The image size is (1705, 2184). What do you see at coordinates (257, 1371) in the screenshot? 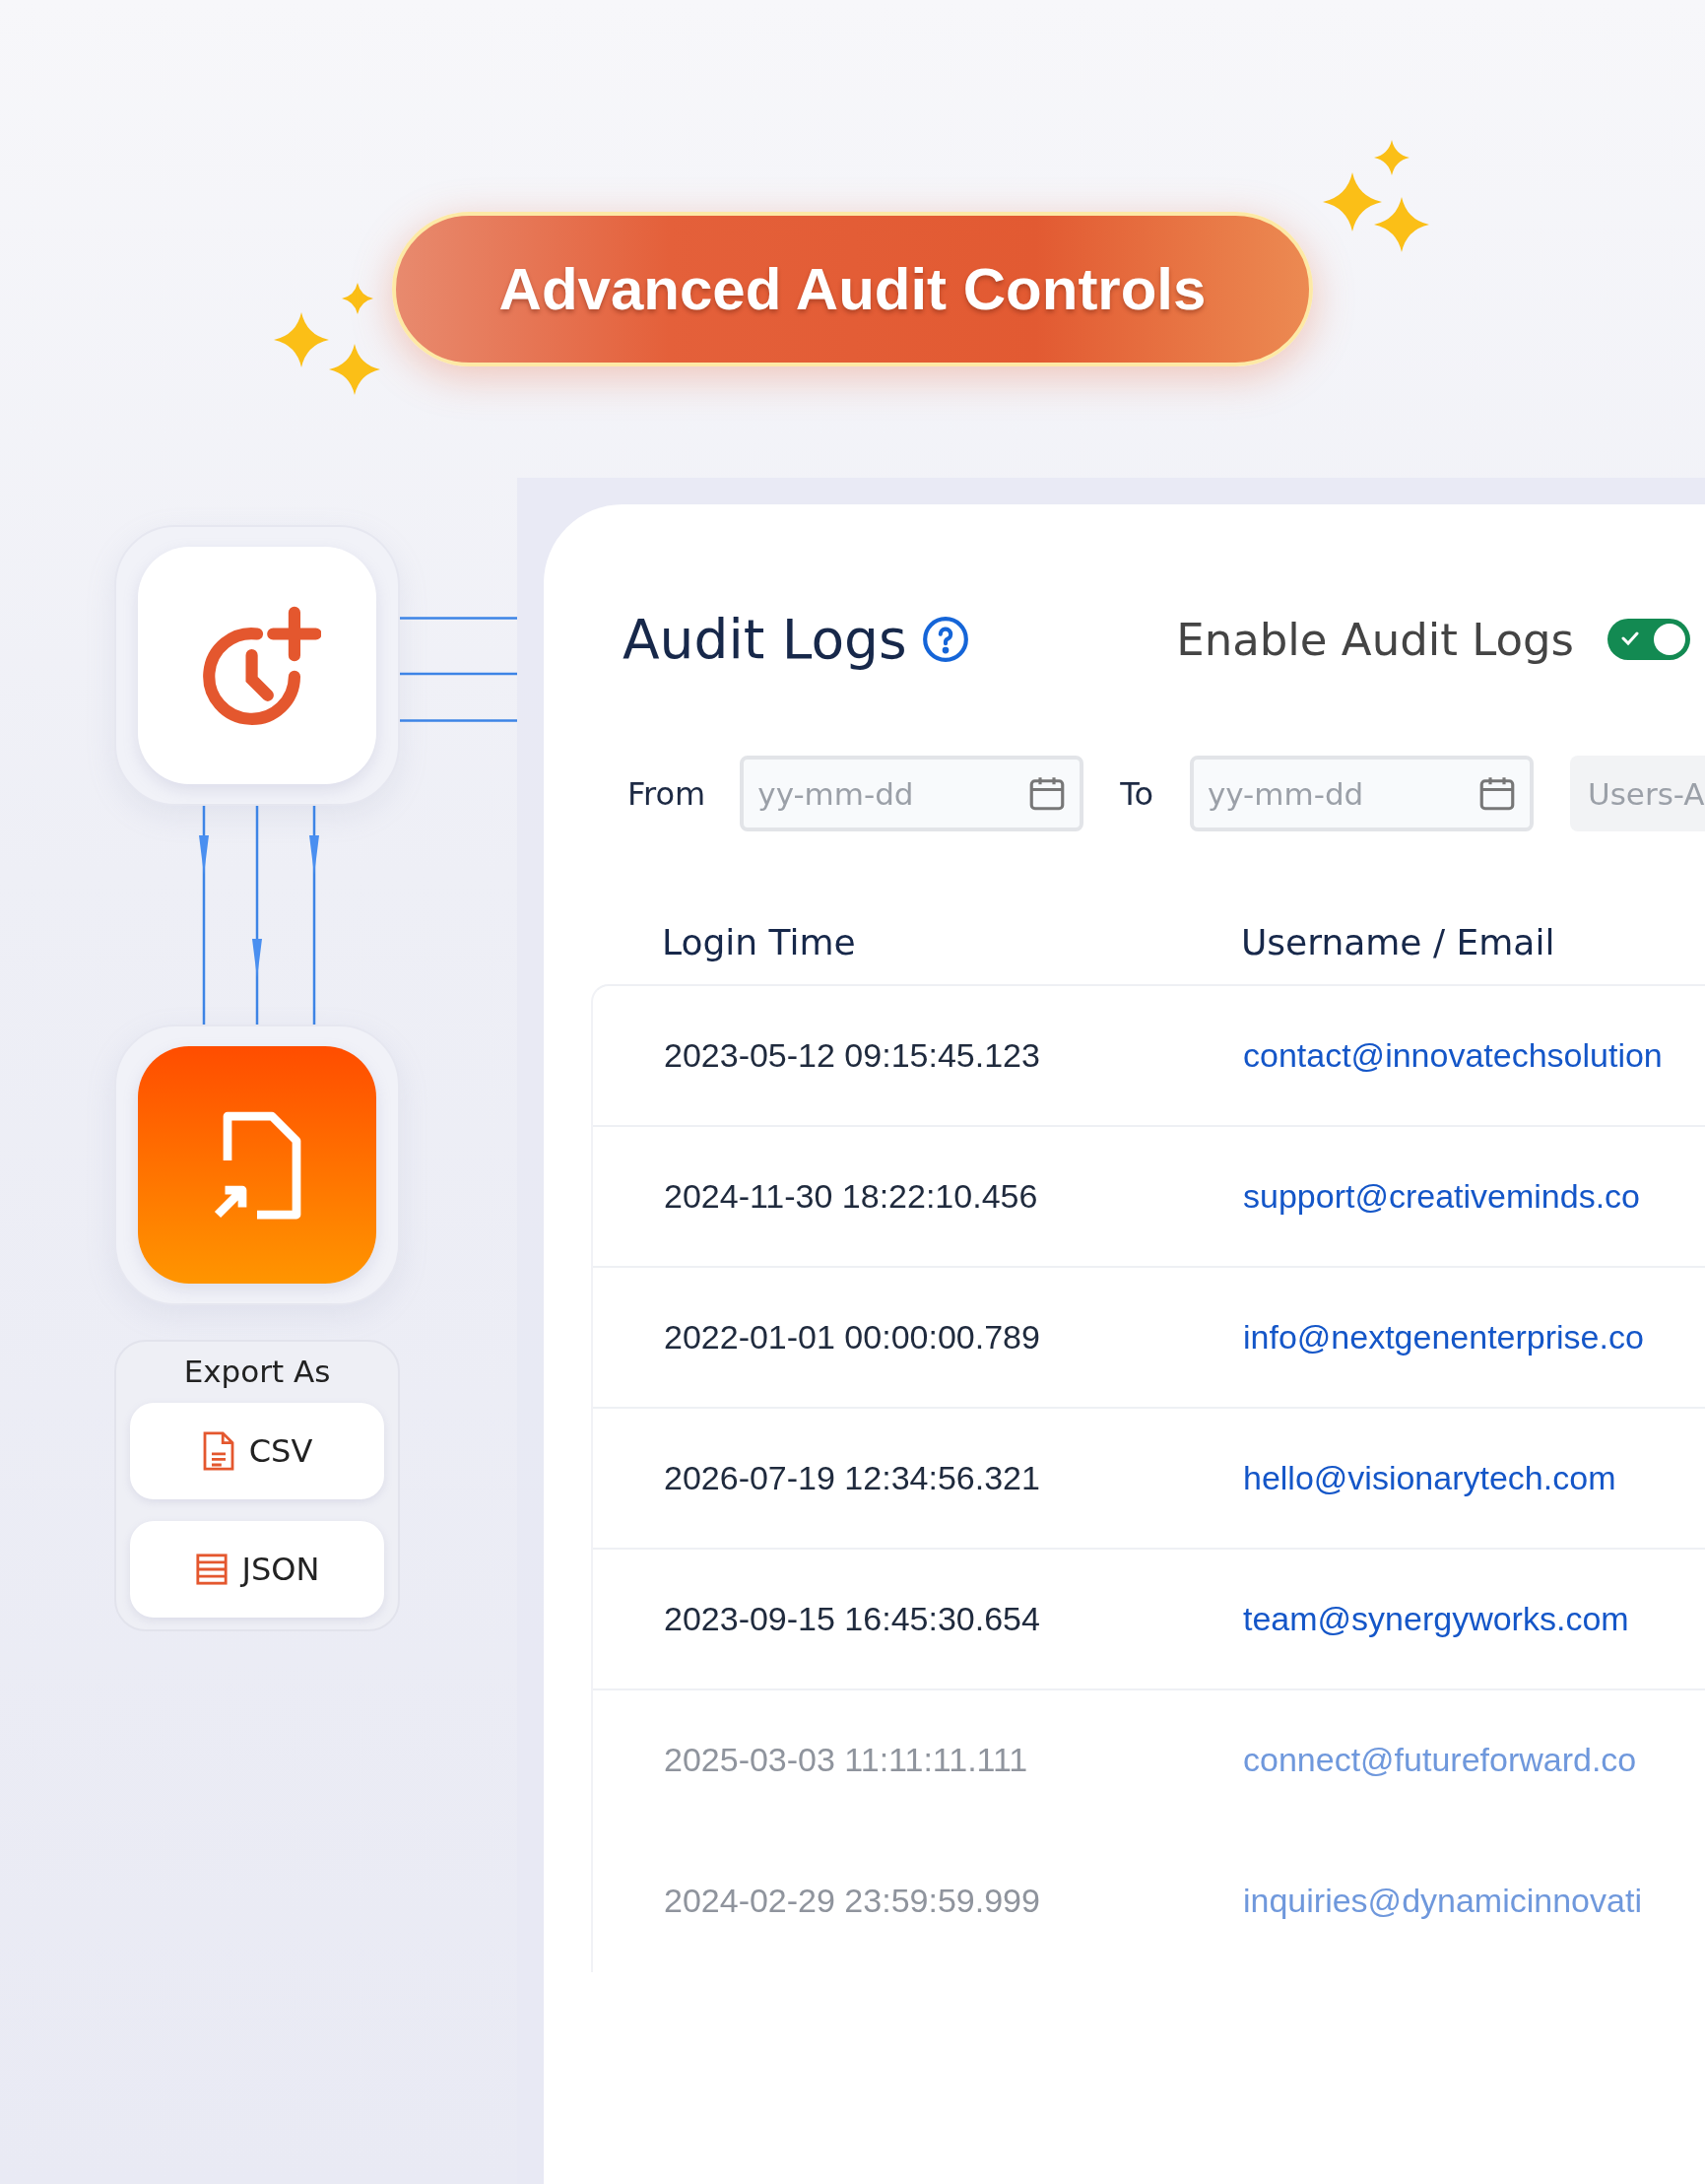
I see `export-label: Export As` at bounding box center [257, 1371].